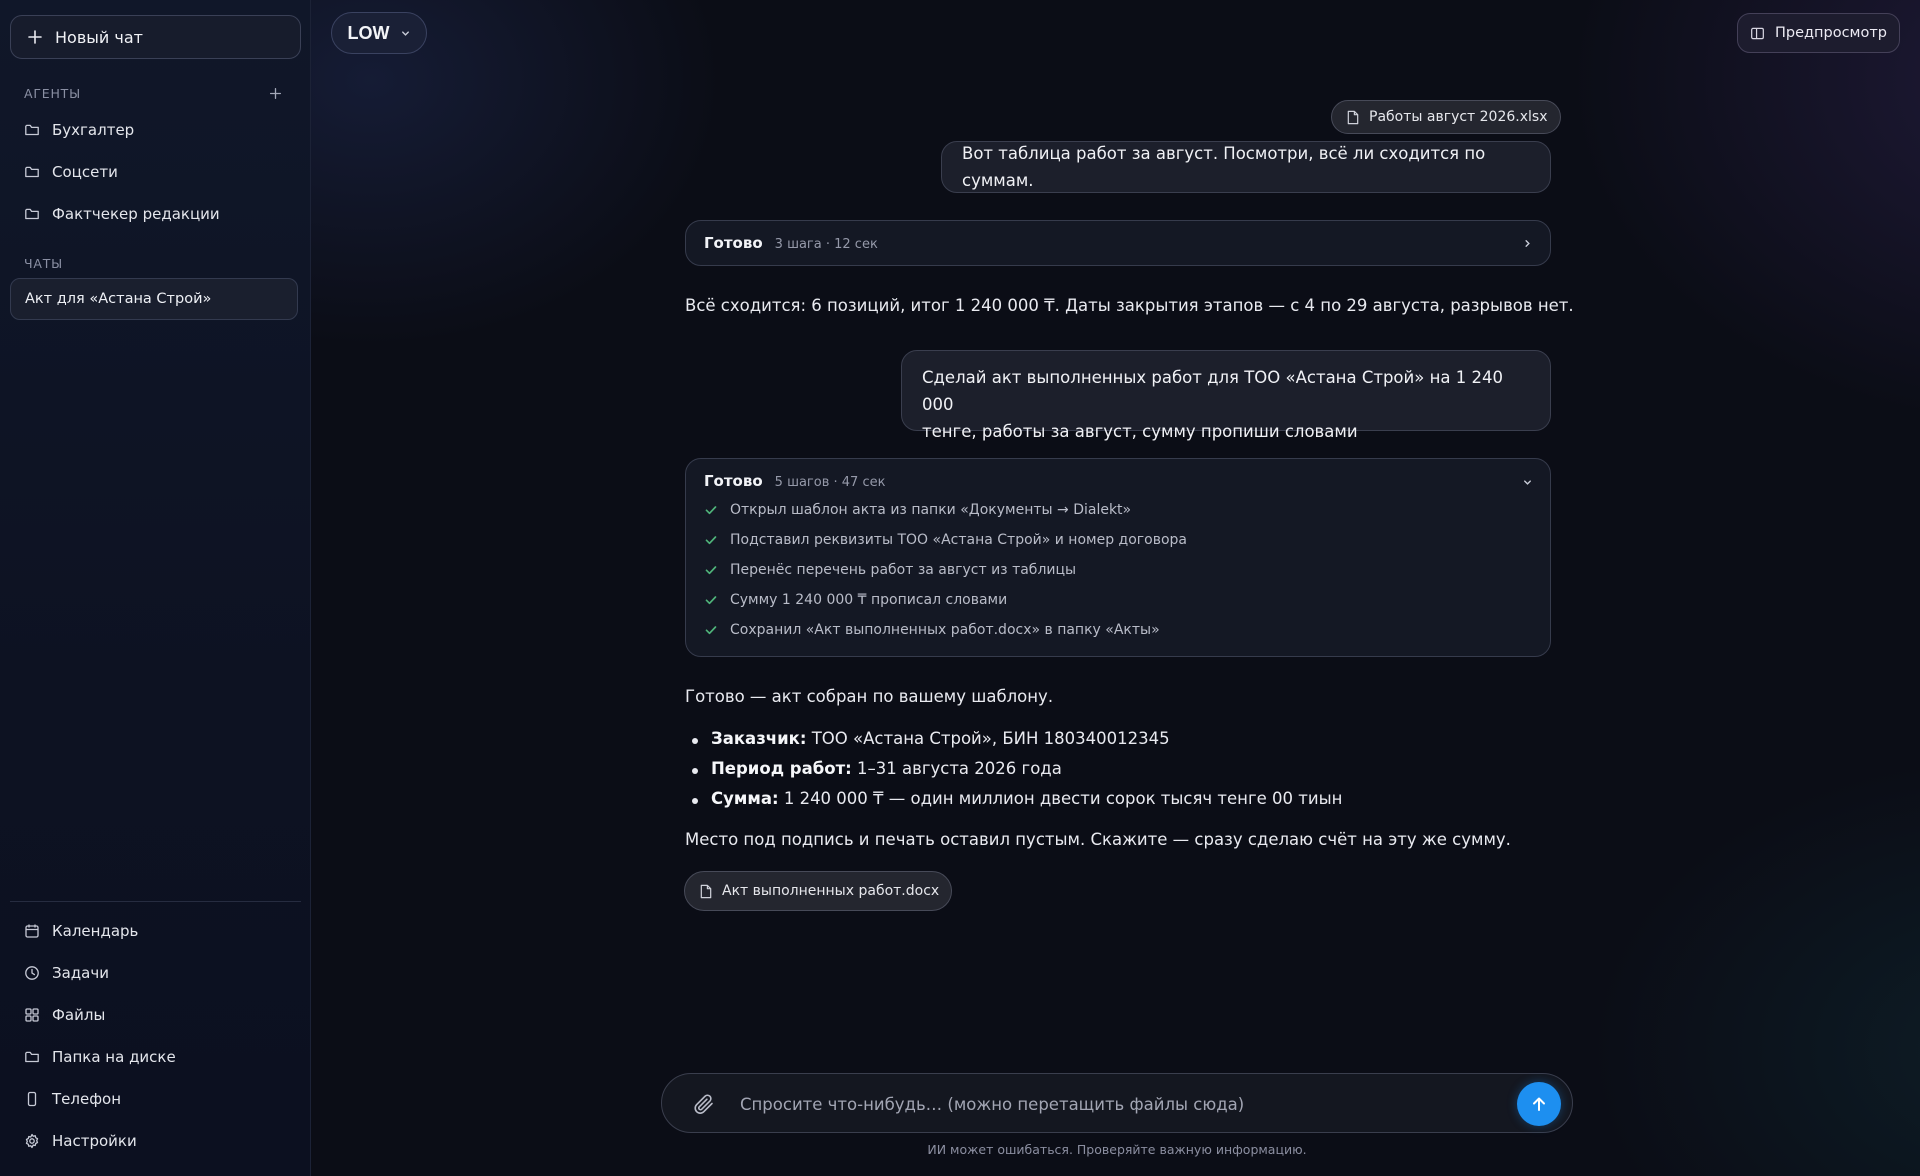 The height and width of the screenshot is (1176, 1920). I want to click on chat-item-astana-stroy: Акт для «Астана Строй», so click(154, 299).